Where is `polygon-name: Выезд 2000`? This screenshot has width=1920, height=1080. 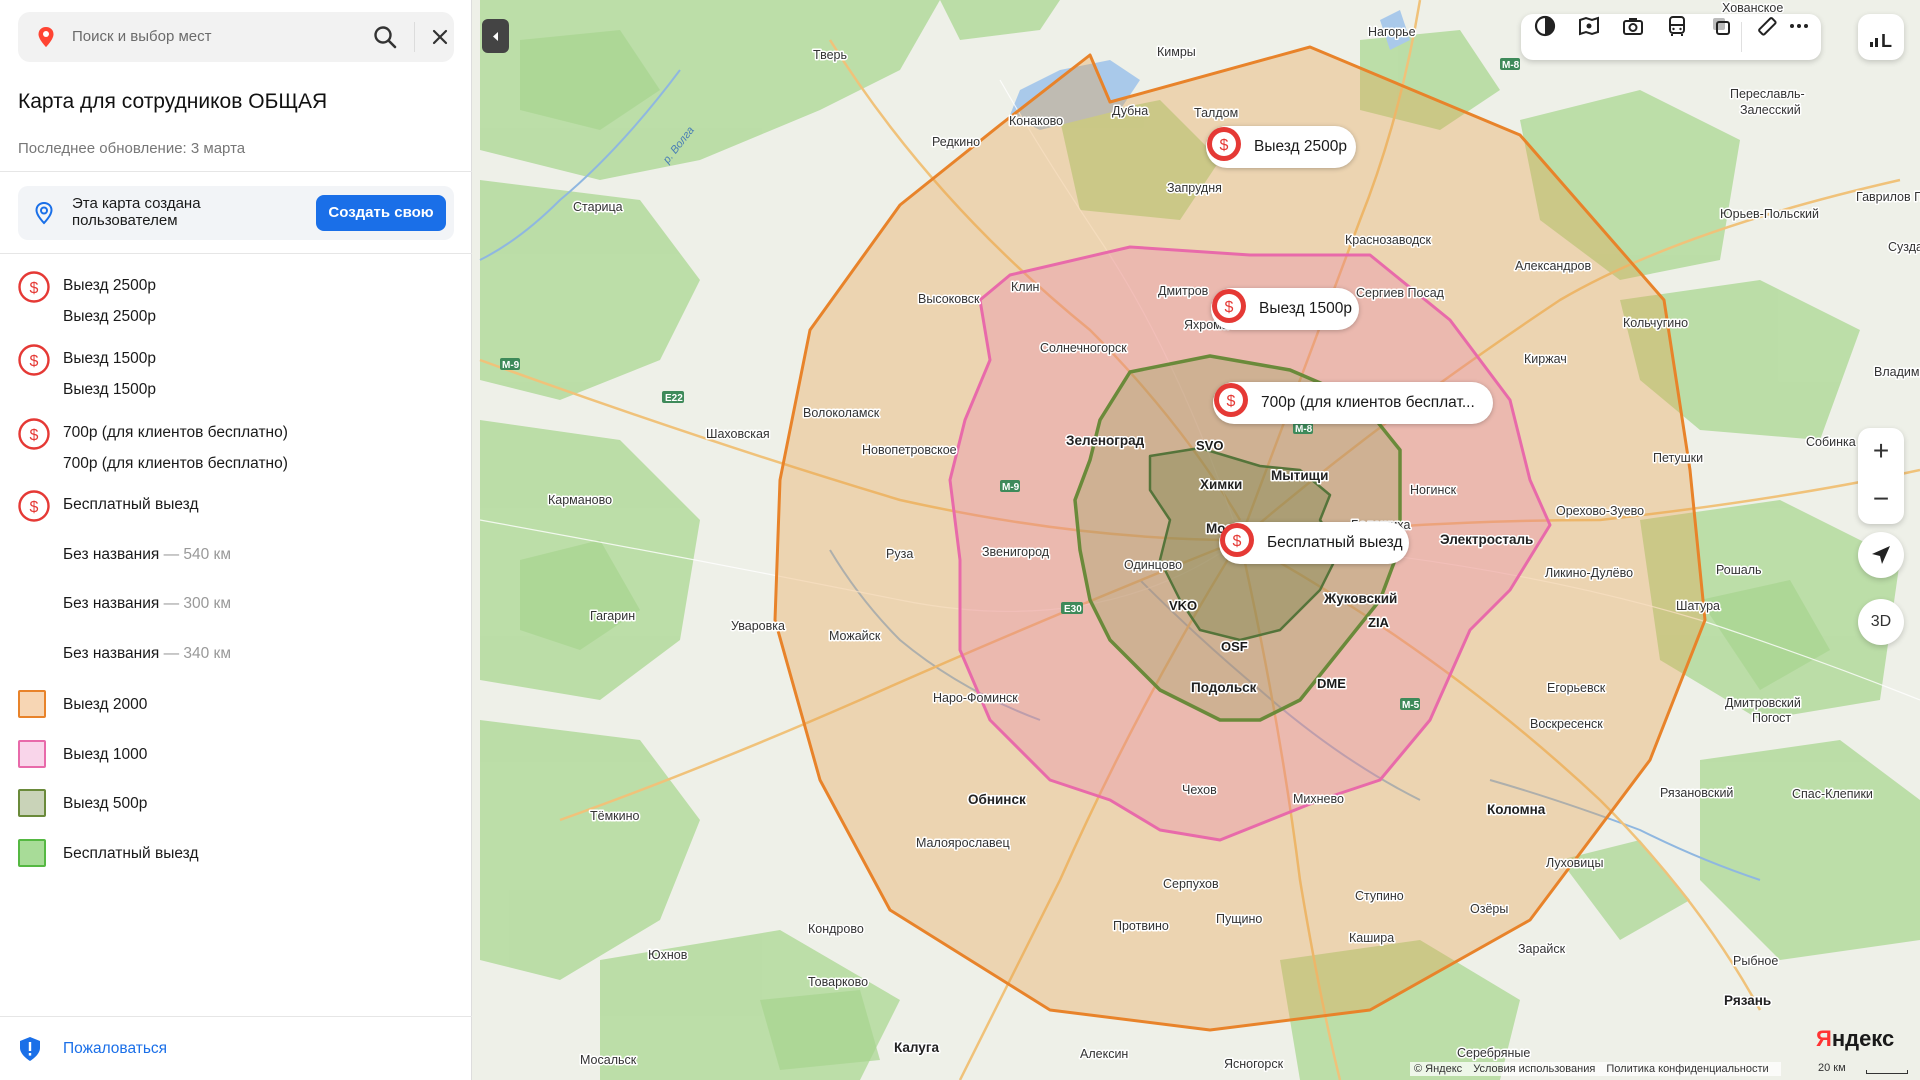 polygon-name: Выезд 2000 is located at coordinates (105, 704).